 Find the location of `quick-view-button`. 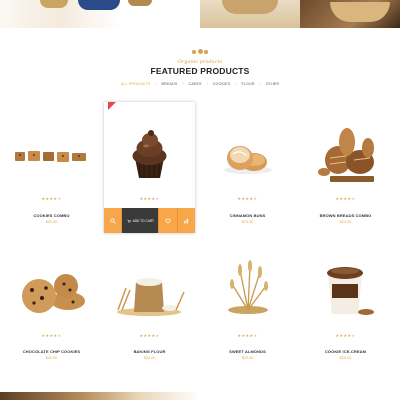

quick-view-button is located at coordinates (113, 220).